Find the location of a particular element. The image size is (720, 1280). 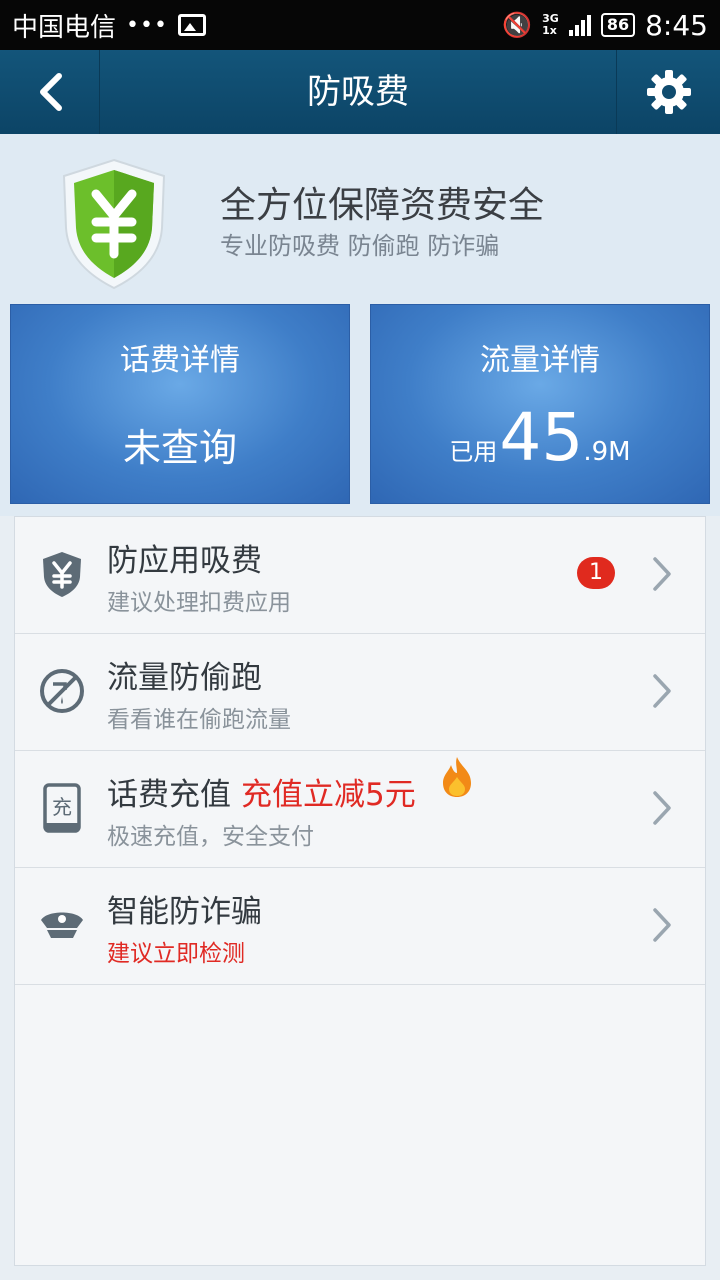

page-title: 防吸费 is located at coordinates (358, 92).